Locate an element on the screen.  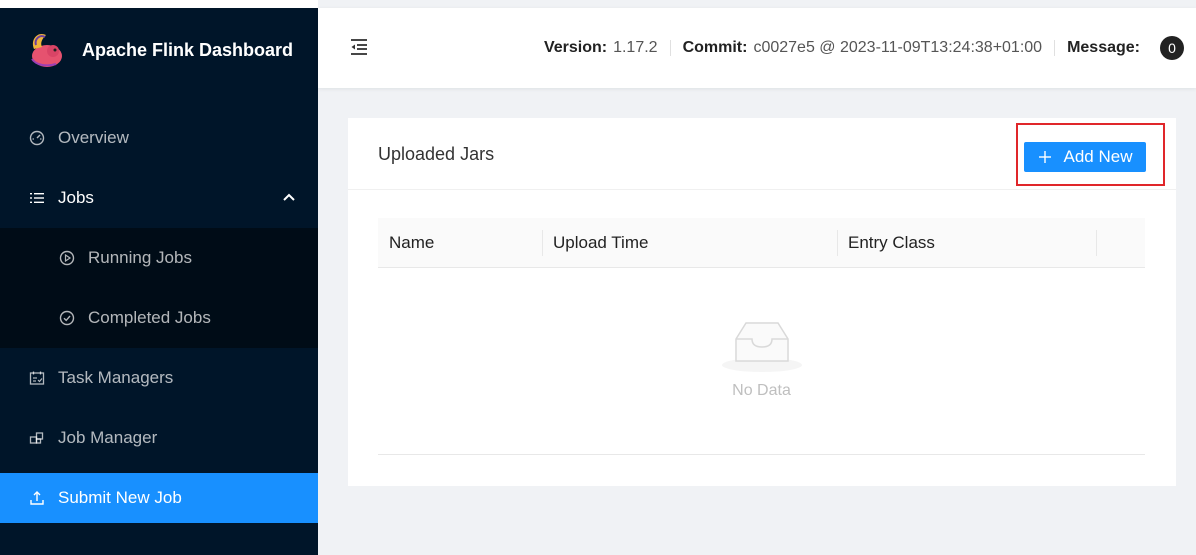
table-header: Name Upload Time Entry Class is located at coordinates (761, 243).